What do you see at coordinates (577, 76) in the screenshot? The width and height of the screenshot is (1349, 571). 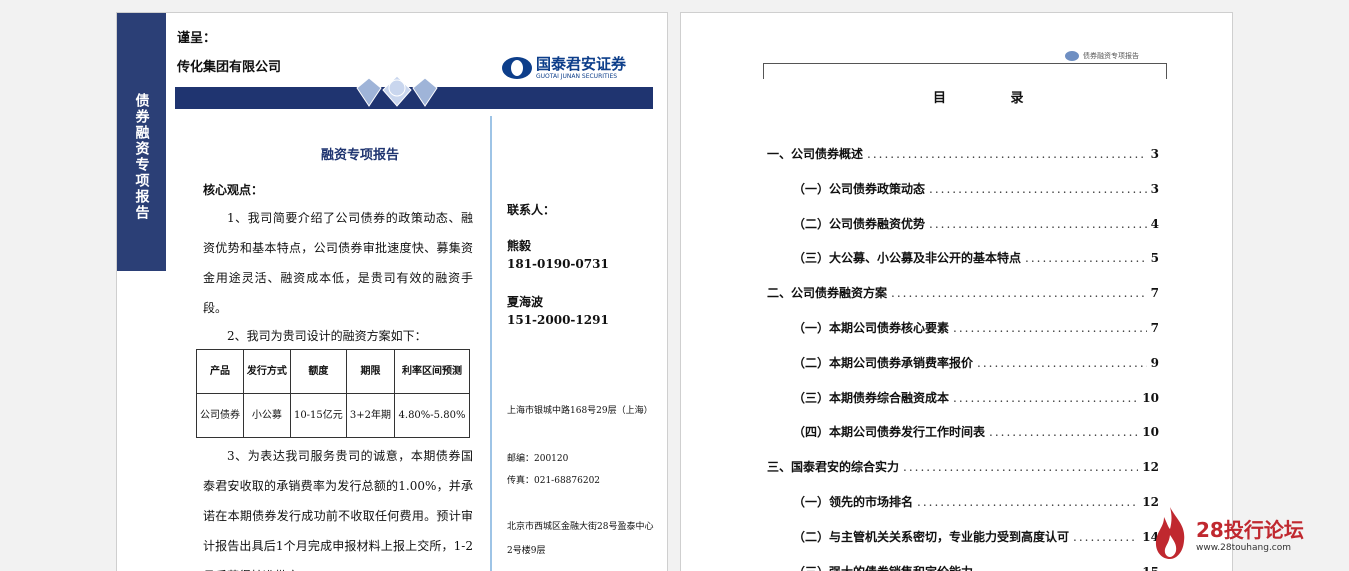 I see `logo-en: GUOTAI JUNAN SECURITIES` at bounding box center [577, 76].